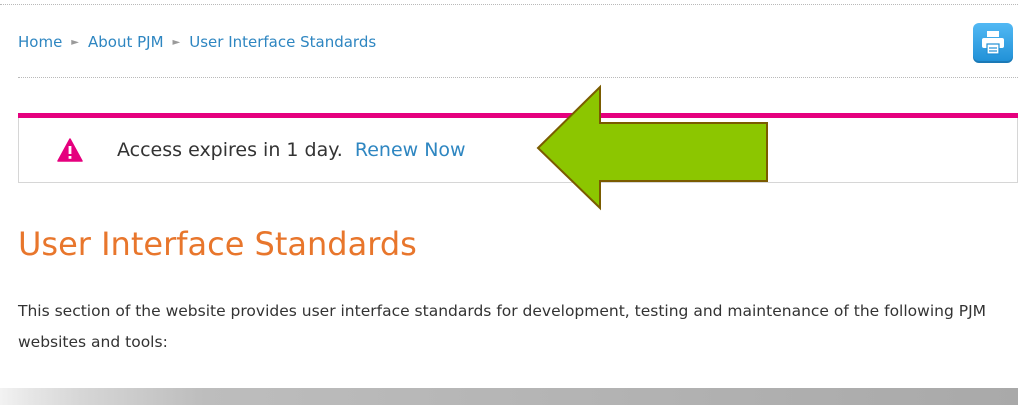 The image size is (1018, 405). I want to click on page-title: User Interface Standards, so click(217, 244).